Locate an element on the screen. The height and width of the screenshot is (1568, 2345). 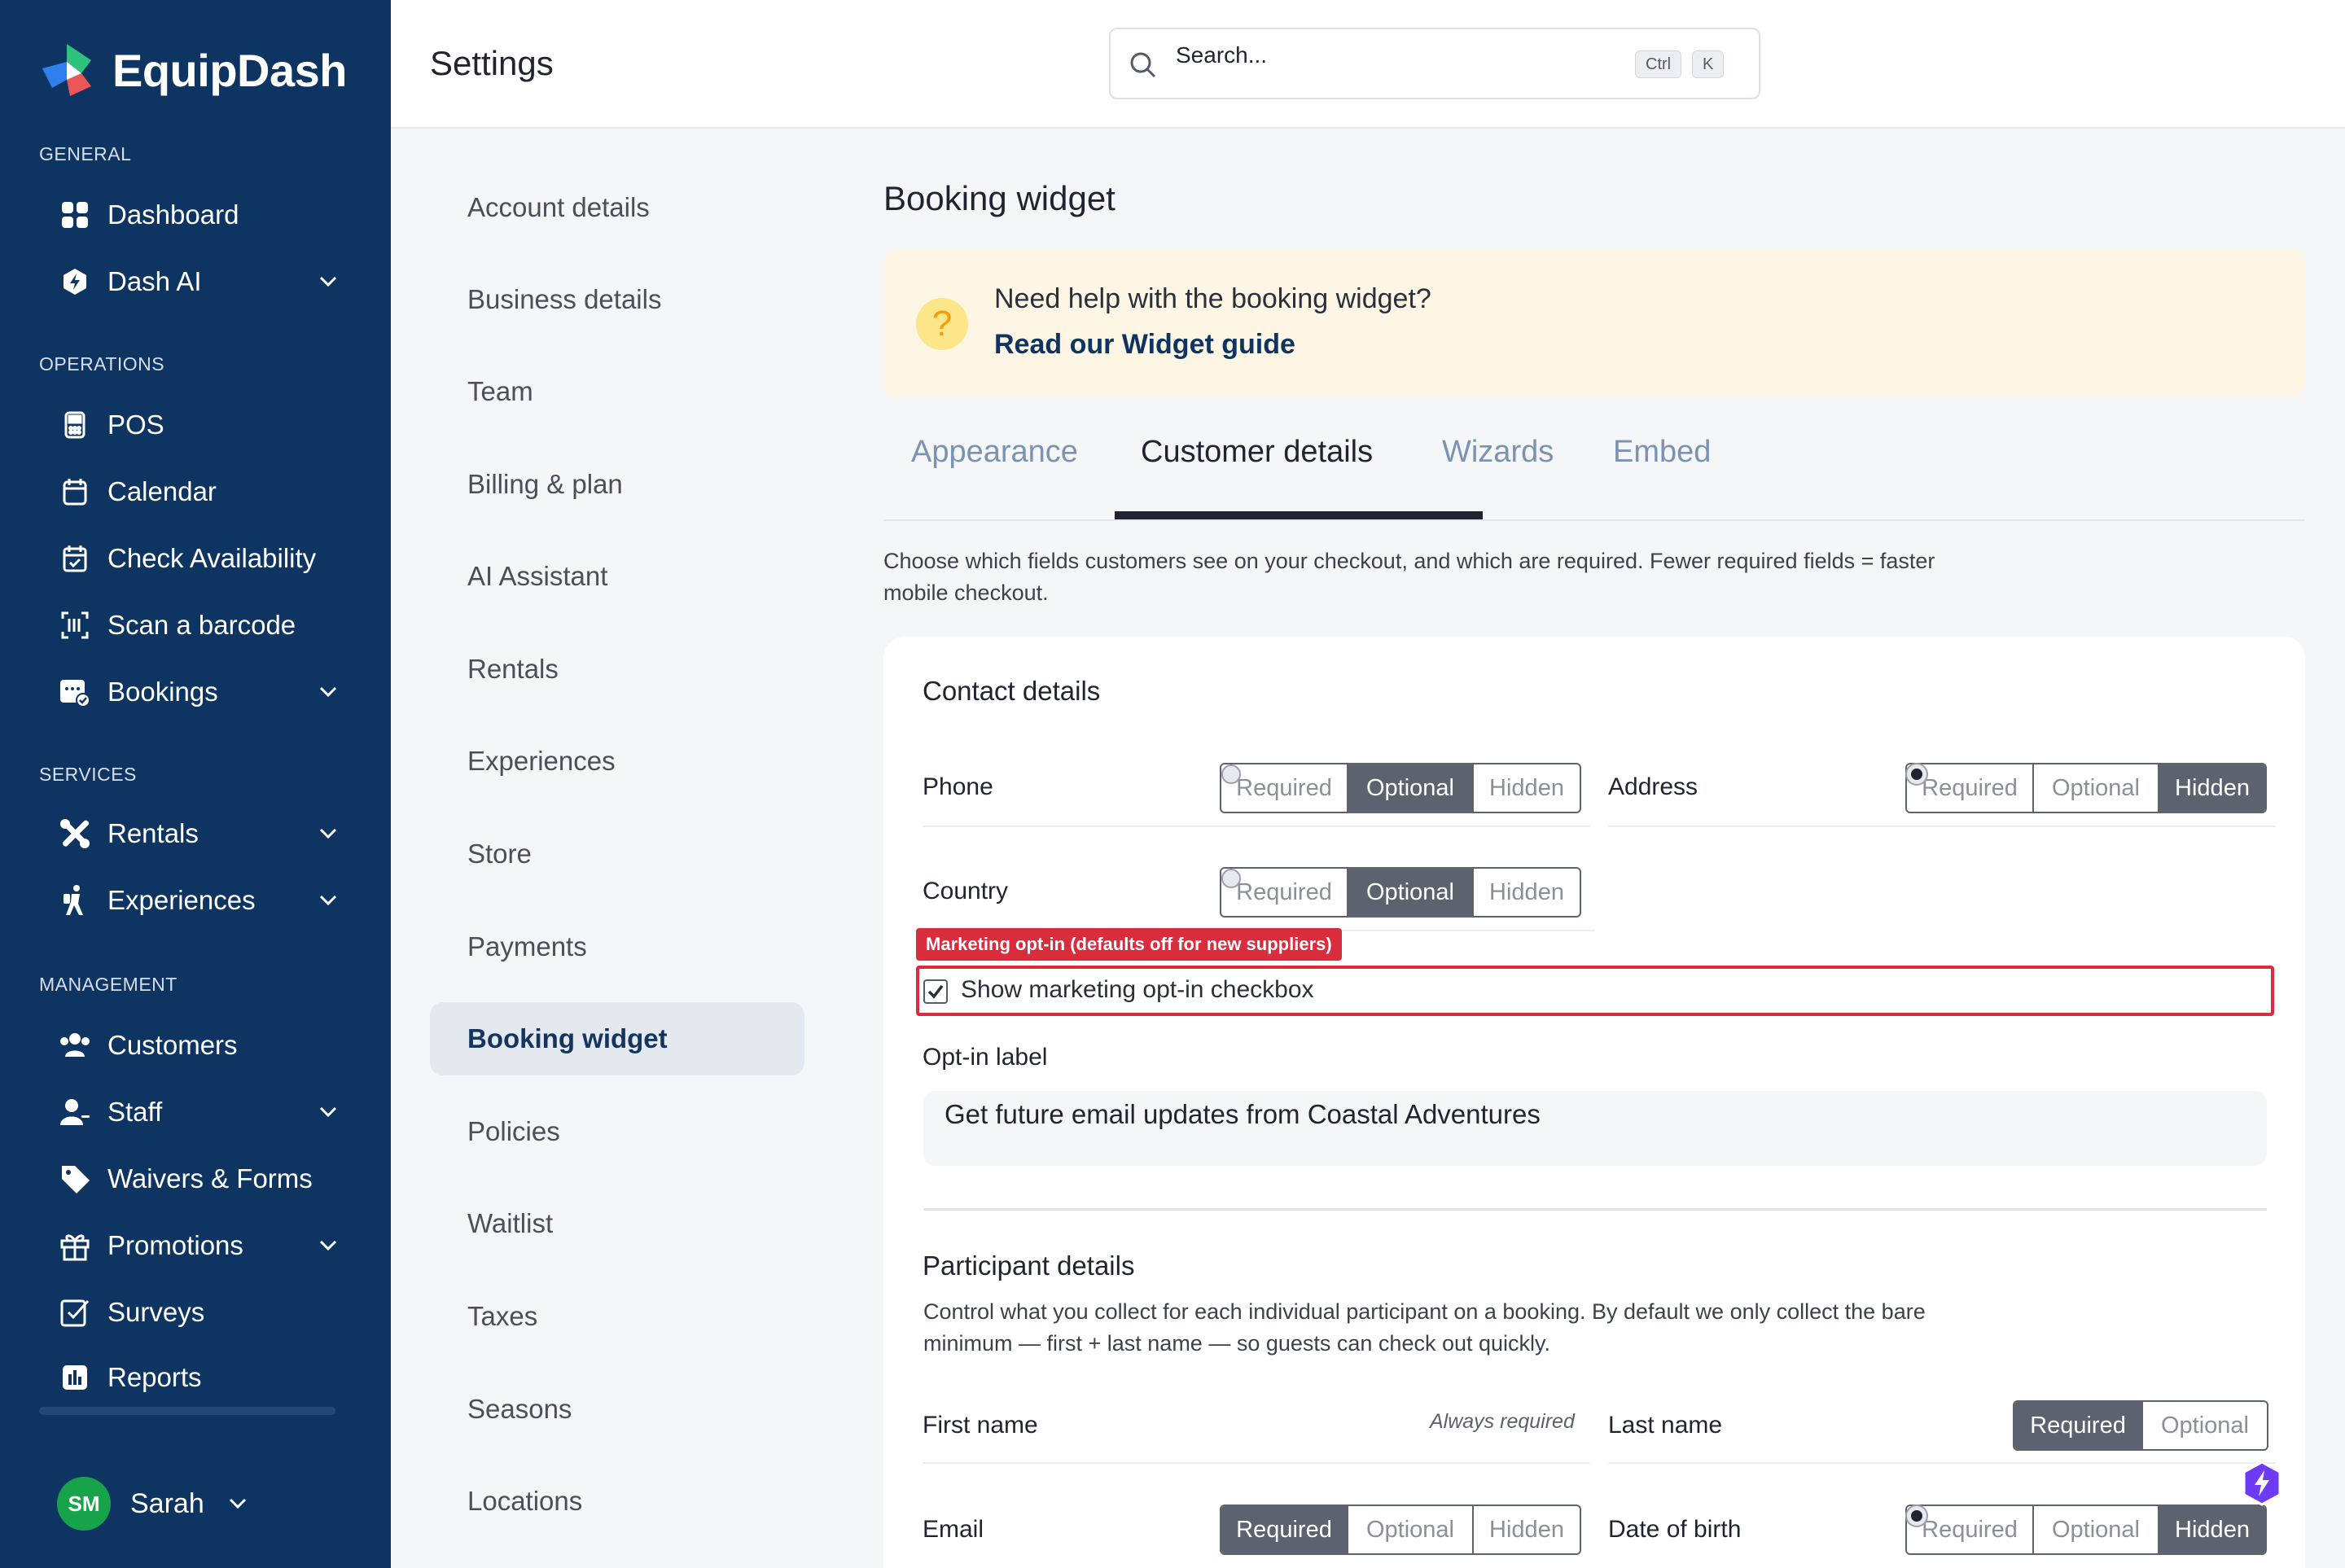
sidebar-item-surveys: Surveys is located at coordinates (199, 1313).